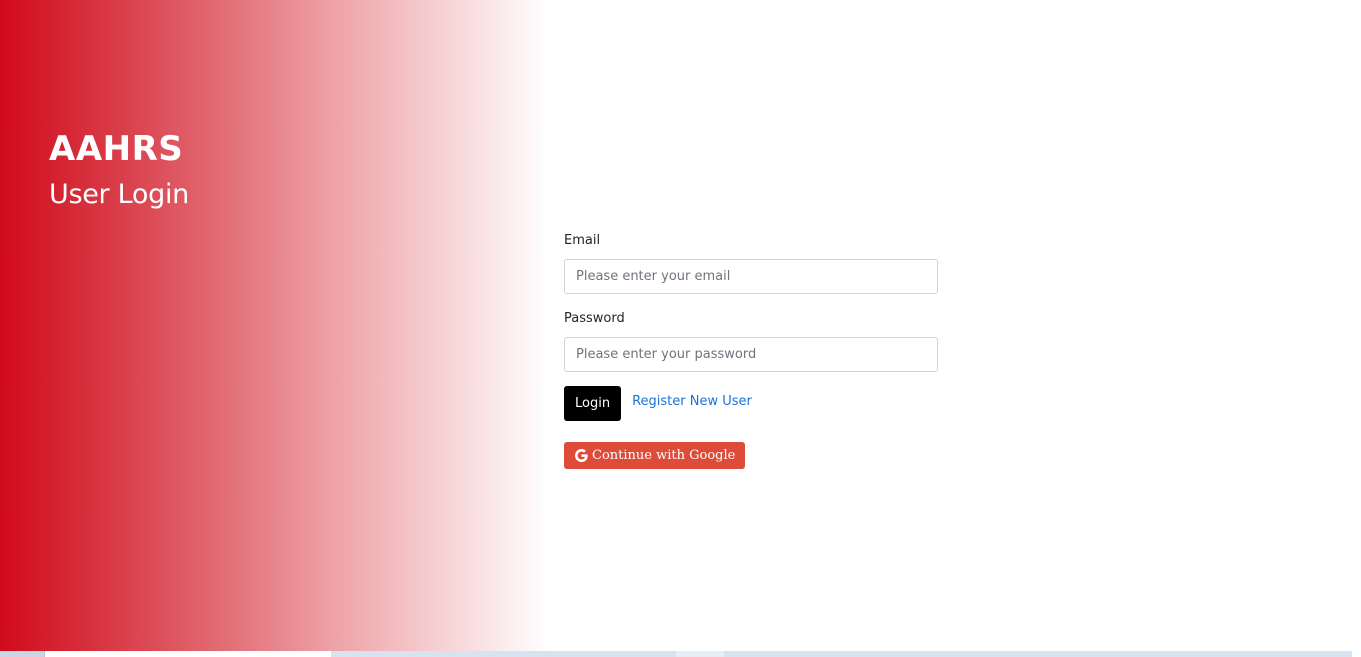  Describe the element at coordinates (116, 149) in the screenshot. I see `brand-title: AAHRS` at that location.